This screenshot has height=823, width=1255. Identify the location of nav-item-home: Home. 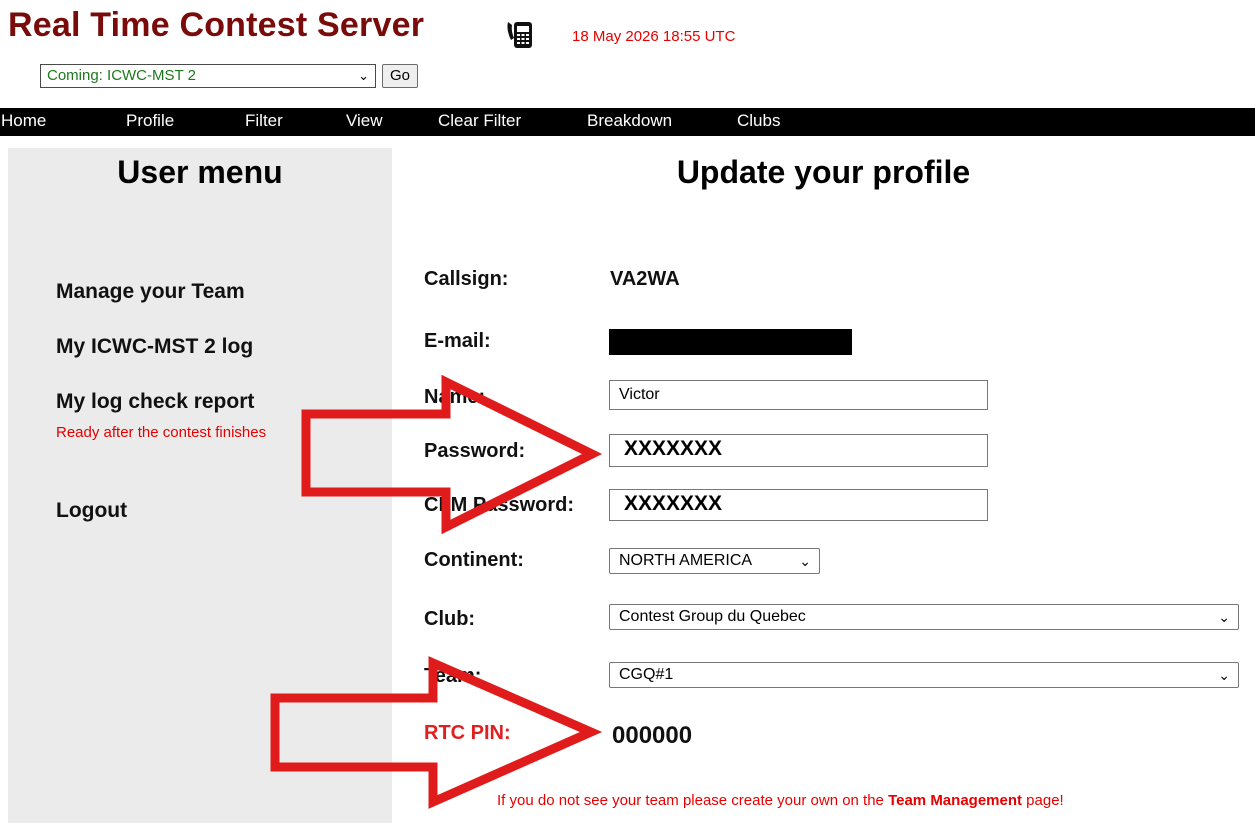
(23, 121).